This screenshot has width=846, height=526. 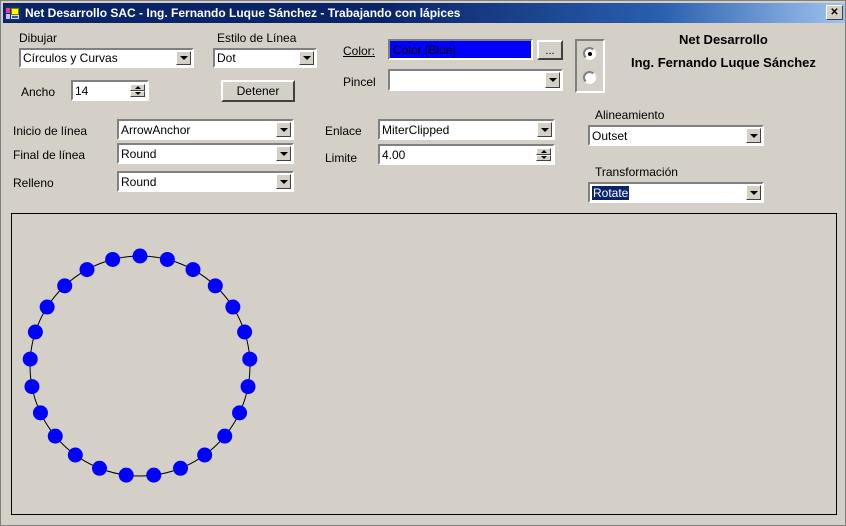 What do you see at coordinates (265, 58) in the screenshot?
I see `estilo-linea-combo: Dot` at bounding box center [265, 58].